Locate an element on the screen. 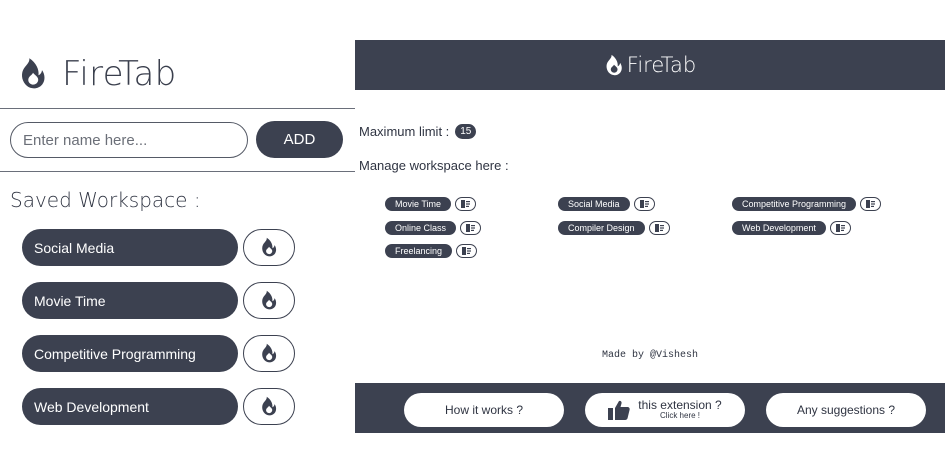 The height and width of the screenshot is (473, 945). workspace-chip-label: Competitive Programming is located at coordinates (794, 204).